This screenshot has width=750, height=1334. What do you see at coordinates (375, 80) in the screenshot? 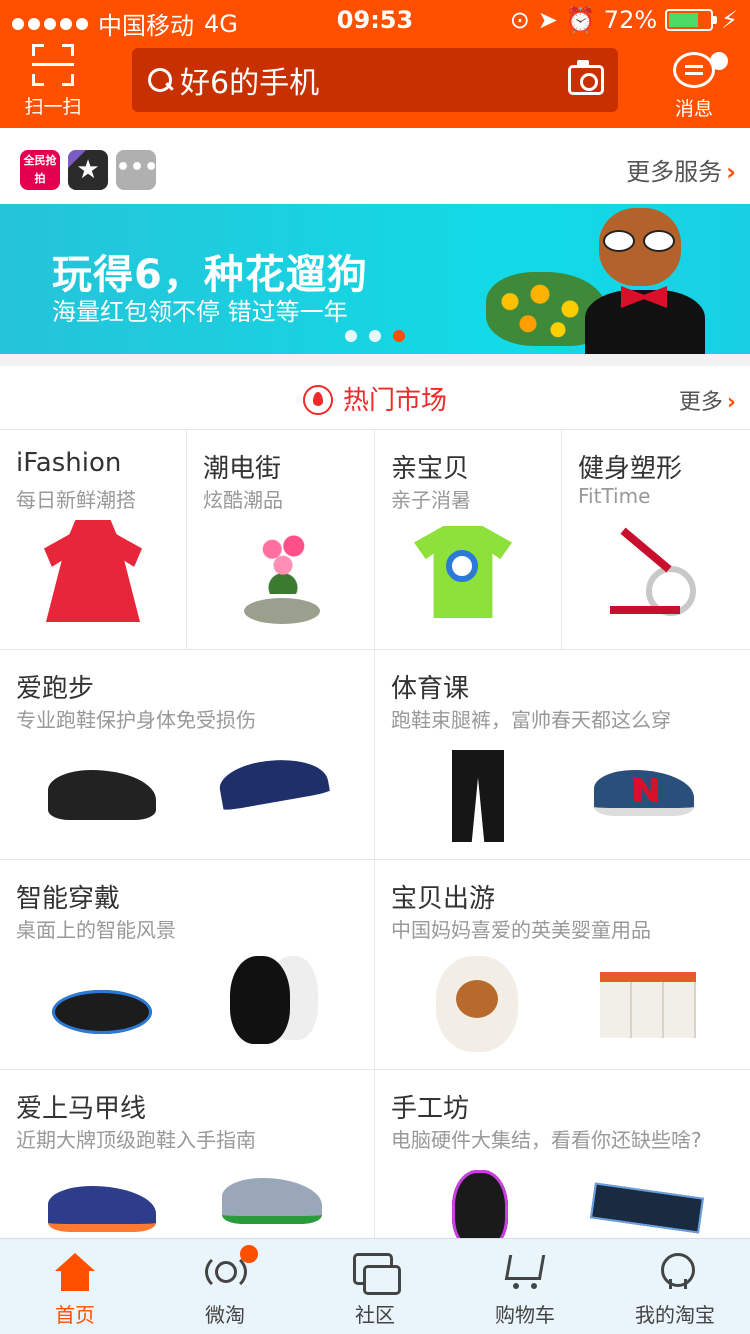
I see `search-bar: 好6的手机` at bounding box center [375, 80].